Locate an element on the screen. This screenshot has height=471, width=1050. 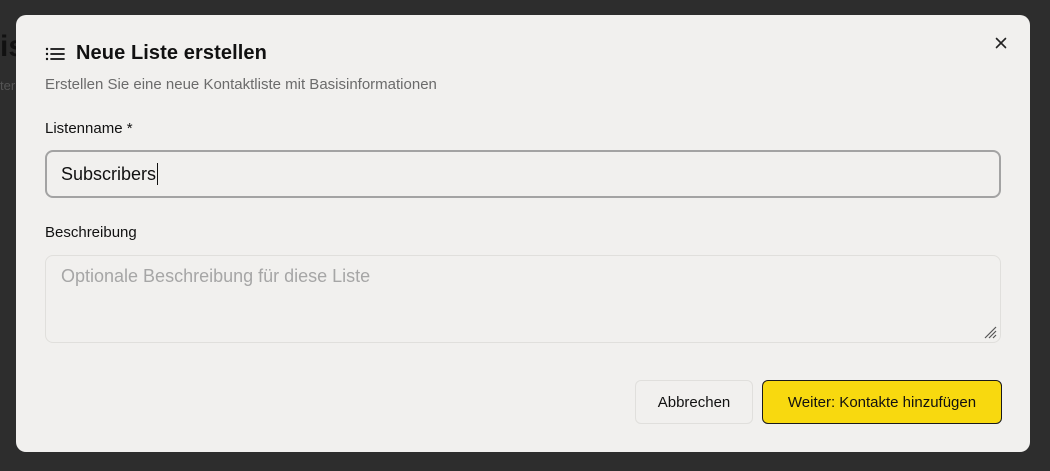
list-icon is located at coordinates (55, 54).